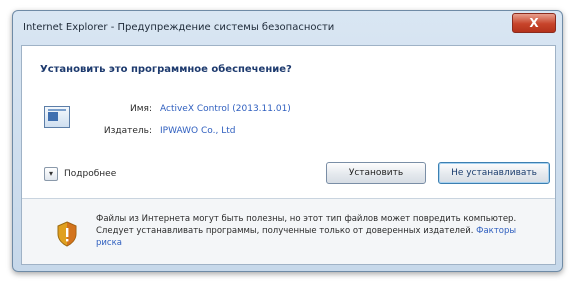  What do you see at coordinates (141, 109) in the screenshot?
I see `name-label: Имя:` at bounding box center [141, 109].